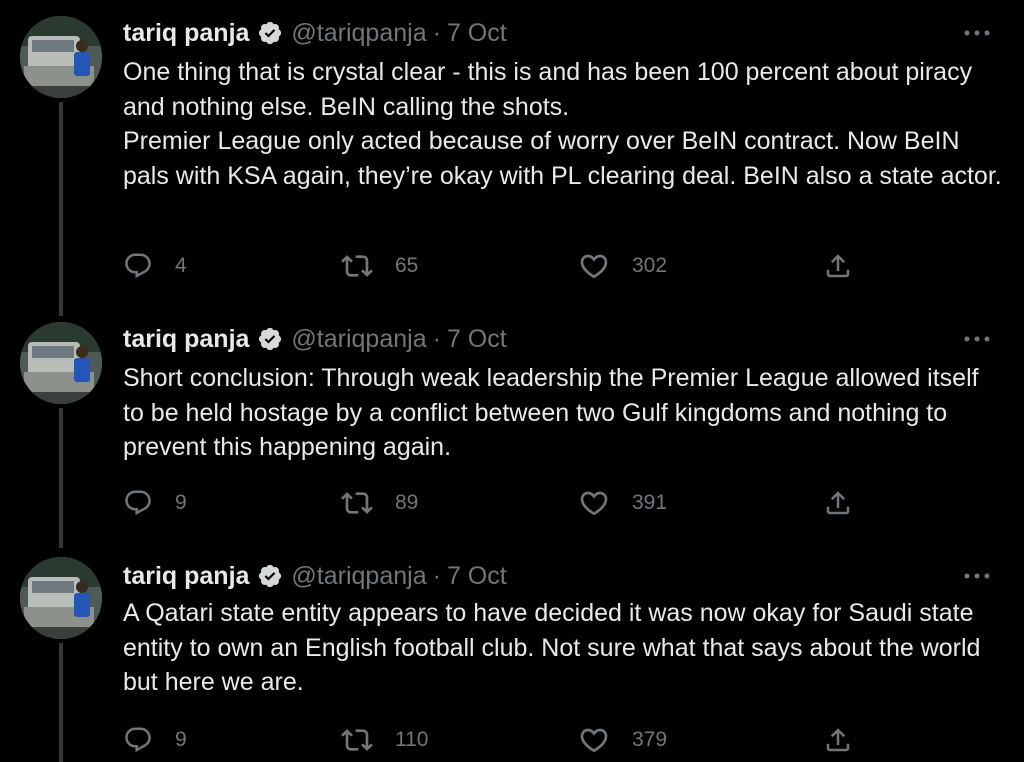  I want to click on like-button: 391, so click(622, 503).